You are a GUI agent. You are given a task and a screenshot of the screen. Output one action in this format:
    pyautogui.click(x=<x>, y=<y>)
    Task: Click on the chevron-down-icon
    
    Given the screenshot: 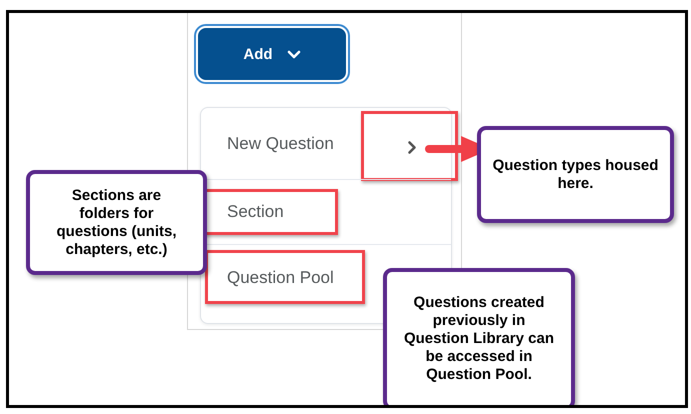 What is the action you would take?
    pyautogui.click(x=293, y=54)
    